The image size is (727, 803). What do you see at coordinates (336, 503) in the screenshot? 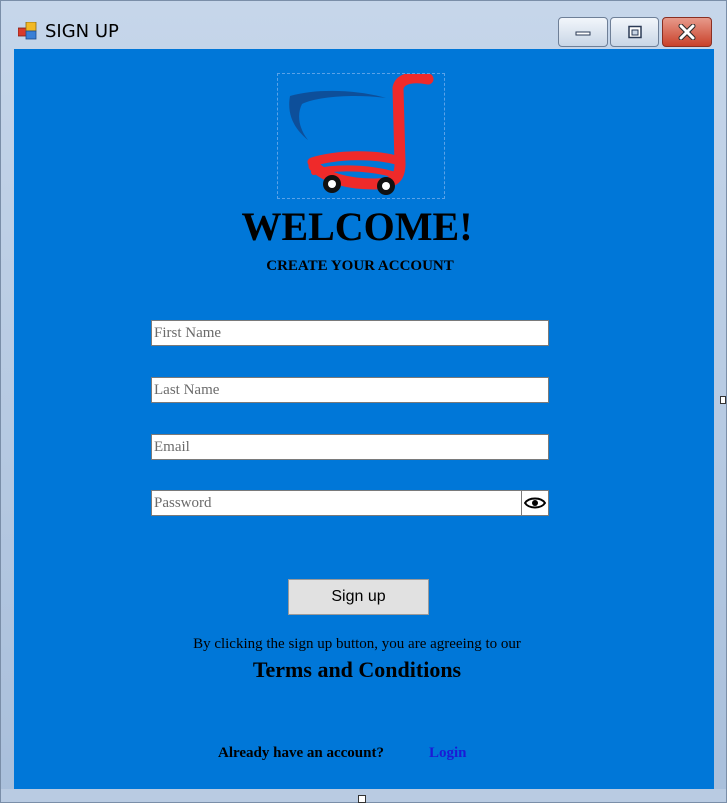
I see `password-input` at bounding box center [336, 503].